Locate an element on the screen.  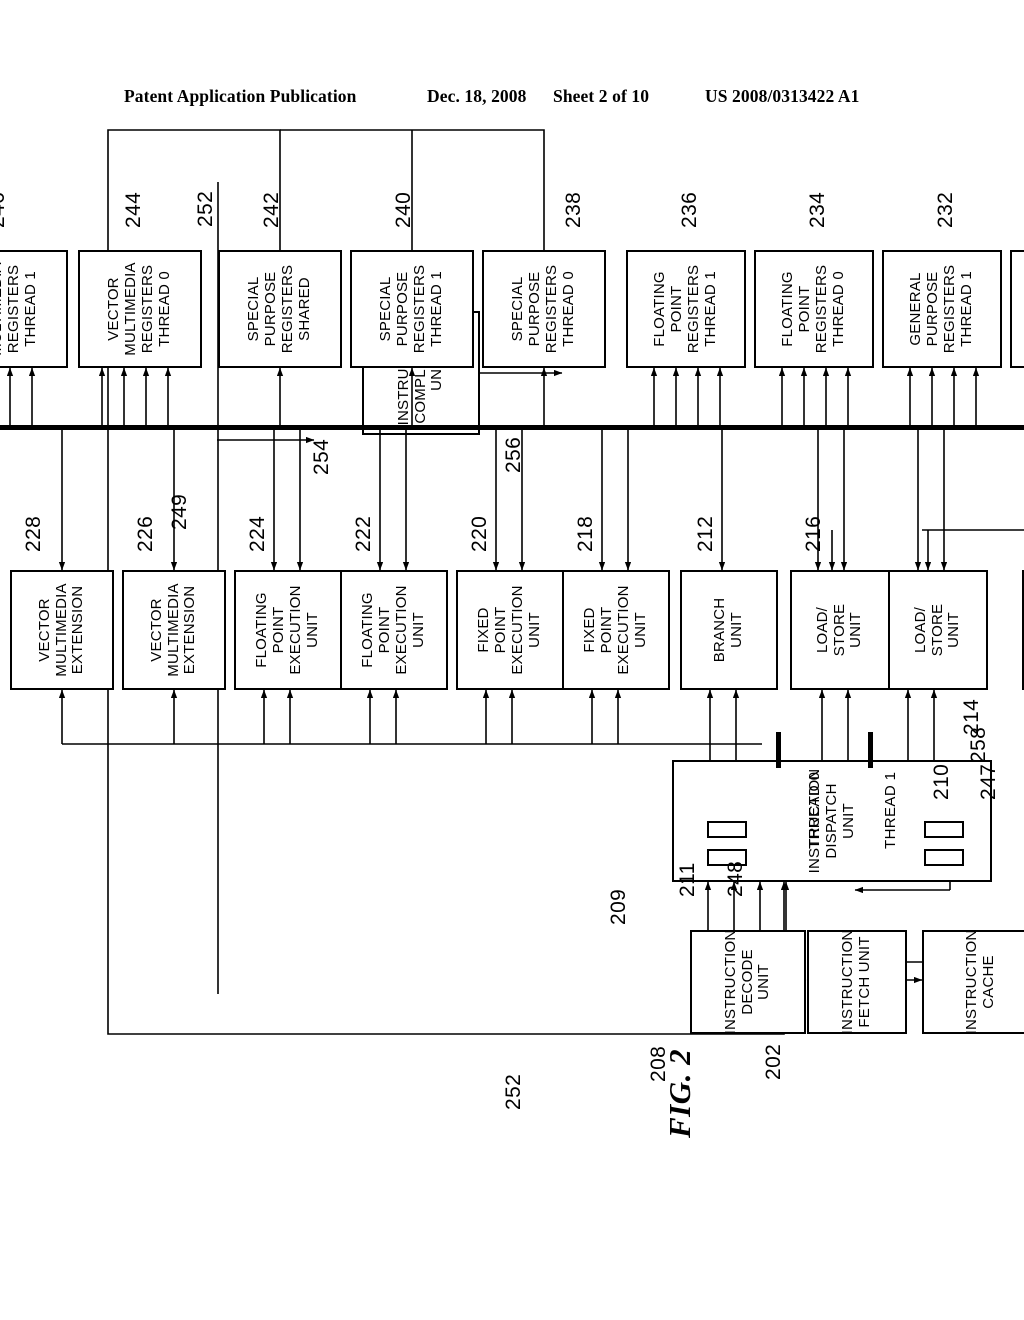
block-instruction-cache-label: INSTRUCTION CACHE is located at coordinates (980, 982).